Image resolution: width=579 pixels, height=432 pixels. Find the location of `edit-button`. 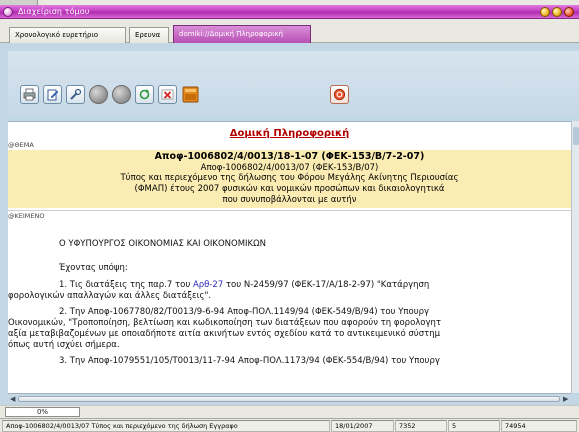

edit-button is located at coordinates (52, 94).